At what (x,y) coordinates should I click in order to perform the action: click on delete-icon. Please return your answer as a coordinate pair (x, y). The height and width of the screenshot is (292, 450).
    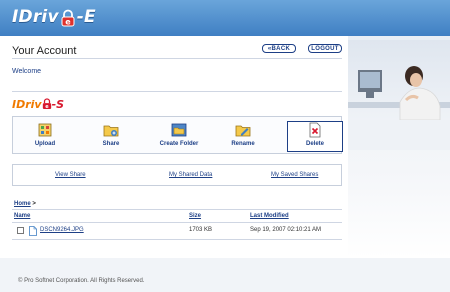
    Looking at the image, I should click on (315, 130).